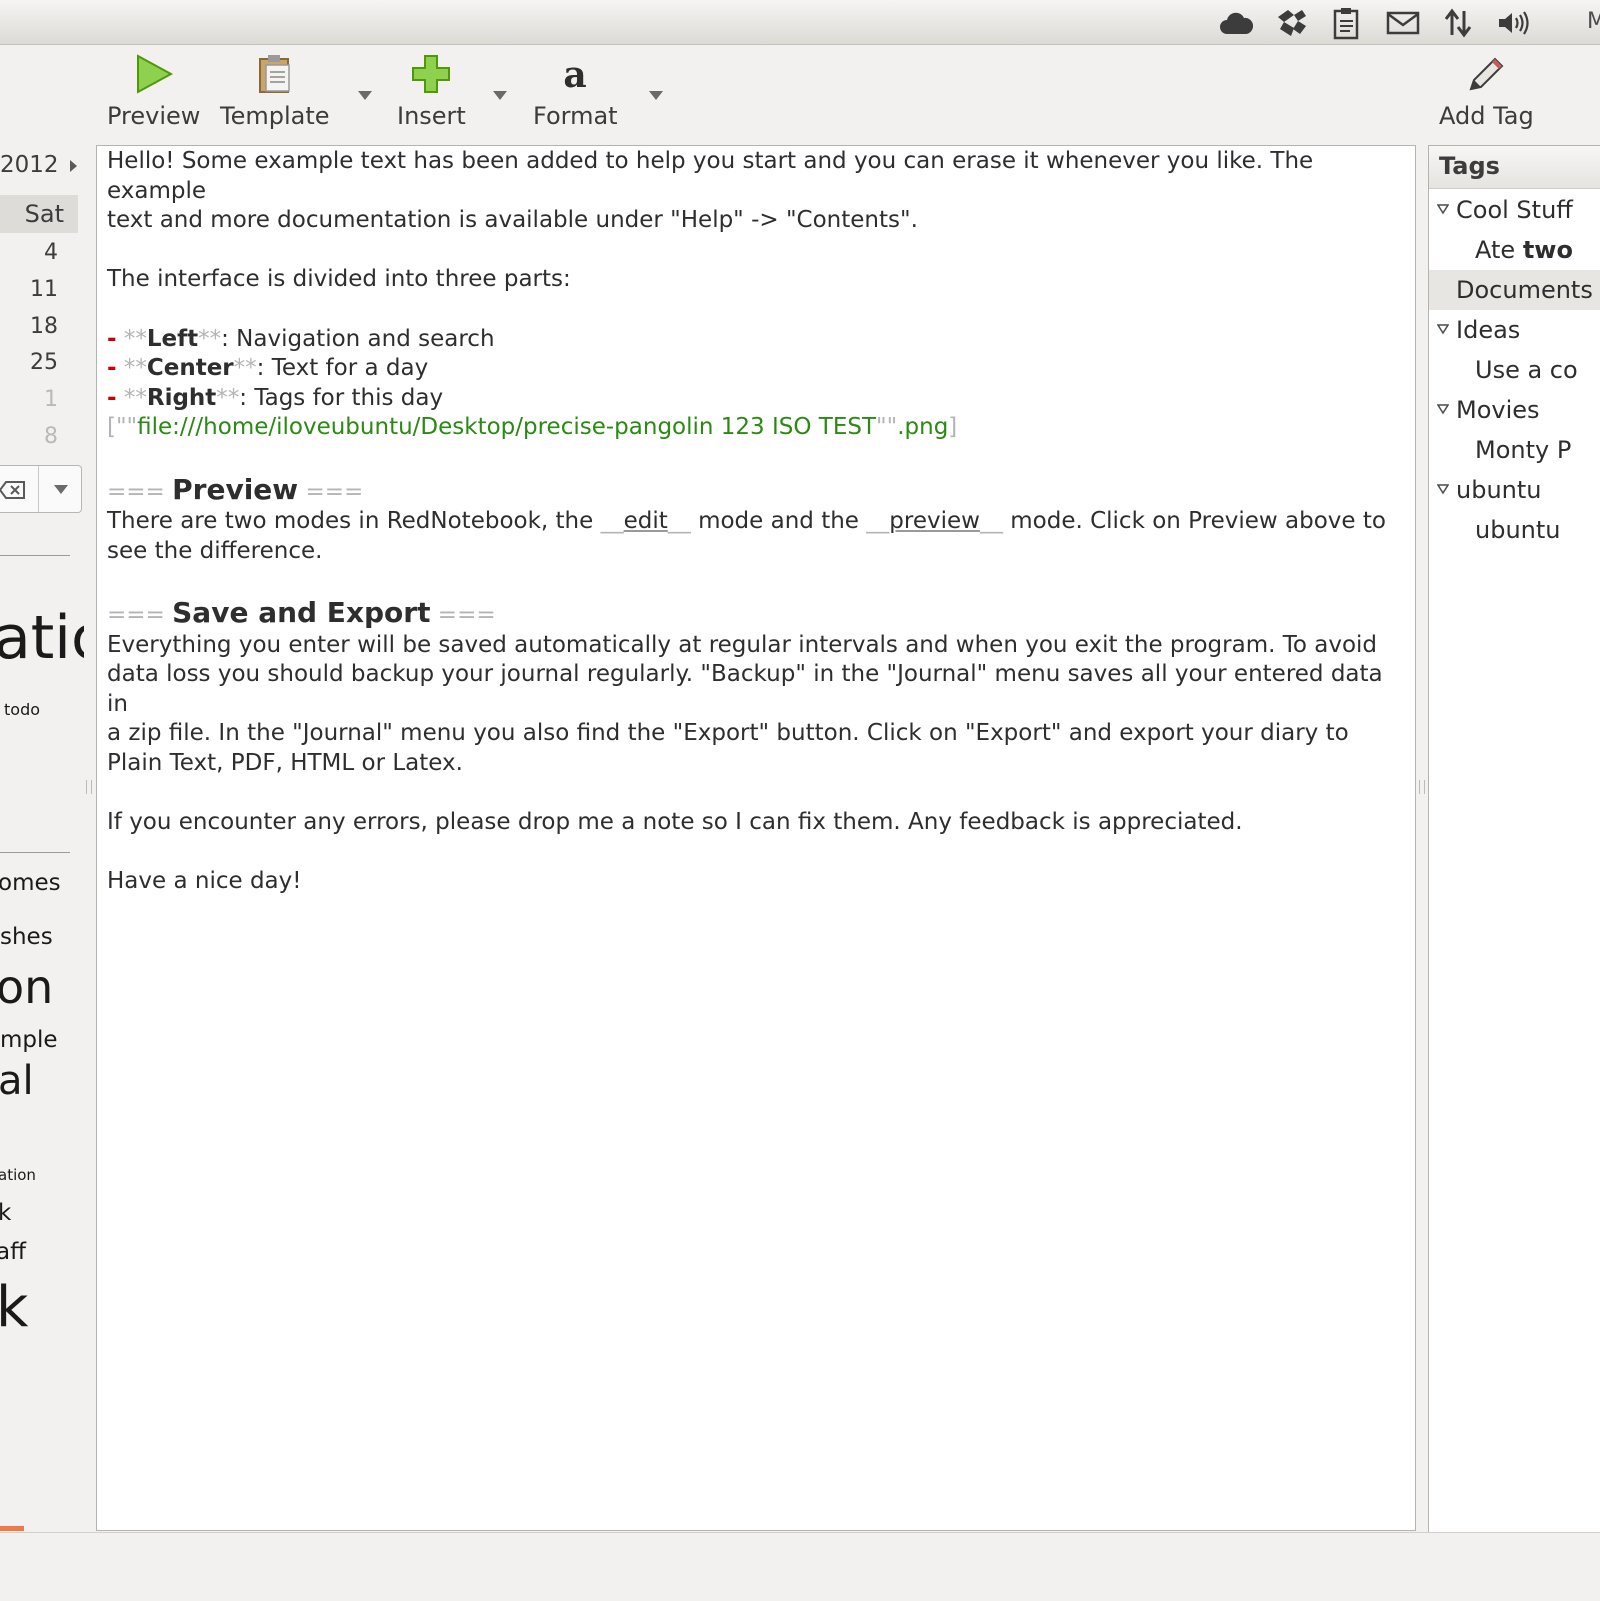 The width and height of the screenshot is (1600, 1601). I want to click on tag-label: Movies, so click(1498, 410).